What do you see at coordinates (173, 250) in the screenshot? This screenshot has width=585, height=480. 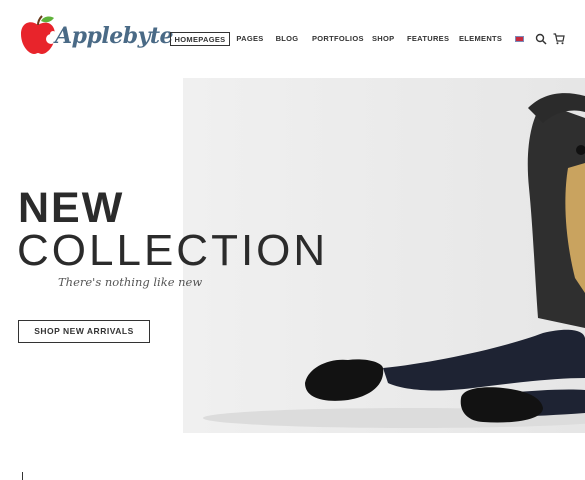 I see `hero-title-collection: COLLECTION` at bounding box center [173, 250].